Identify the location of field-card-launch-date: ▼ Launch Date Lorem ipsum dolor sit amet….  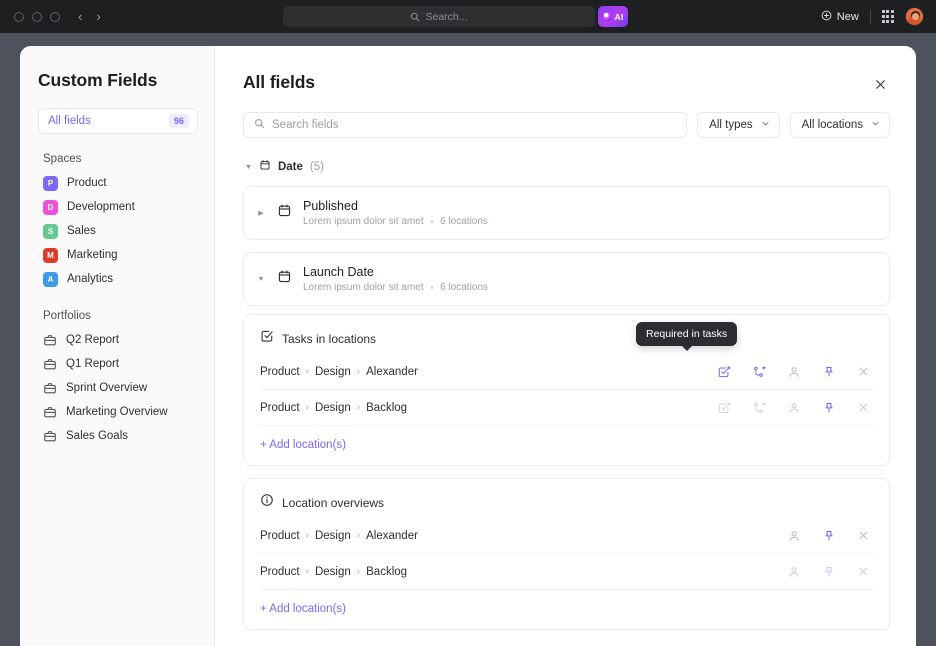
(566, 279).